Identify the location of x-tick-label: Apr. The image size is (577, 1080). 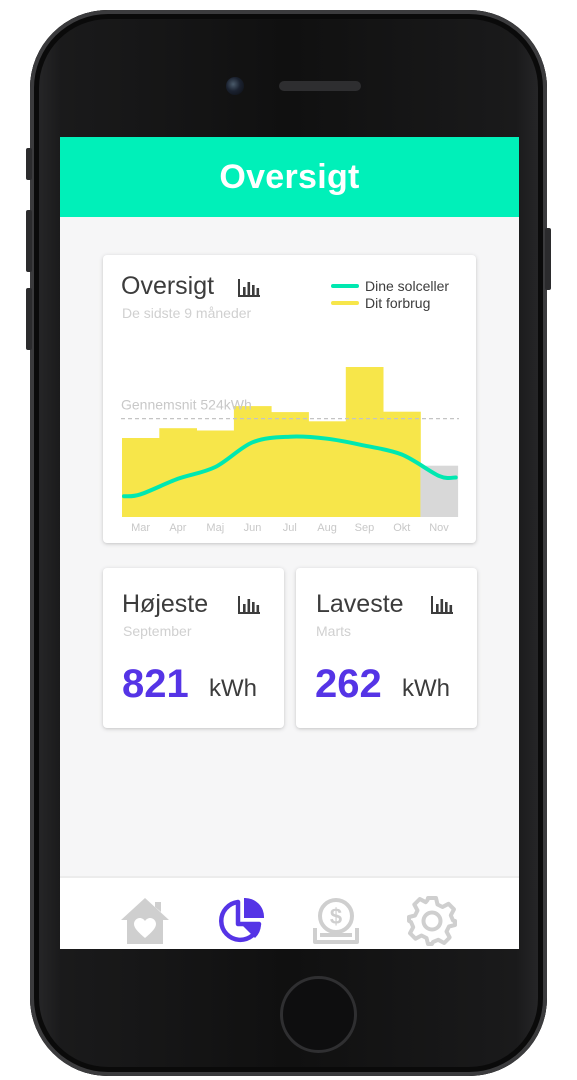
(177, 528).